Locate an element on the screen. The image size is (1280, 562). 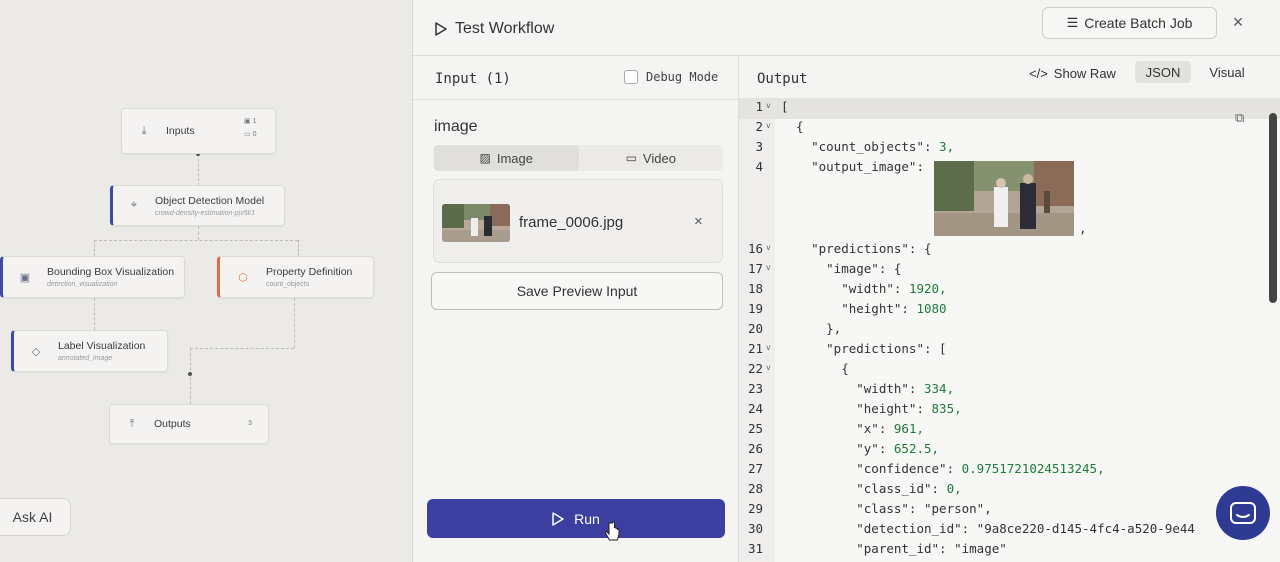
show-raw-button: </> Show Raw is located at coordinates (1072, 73).